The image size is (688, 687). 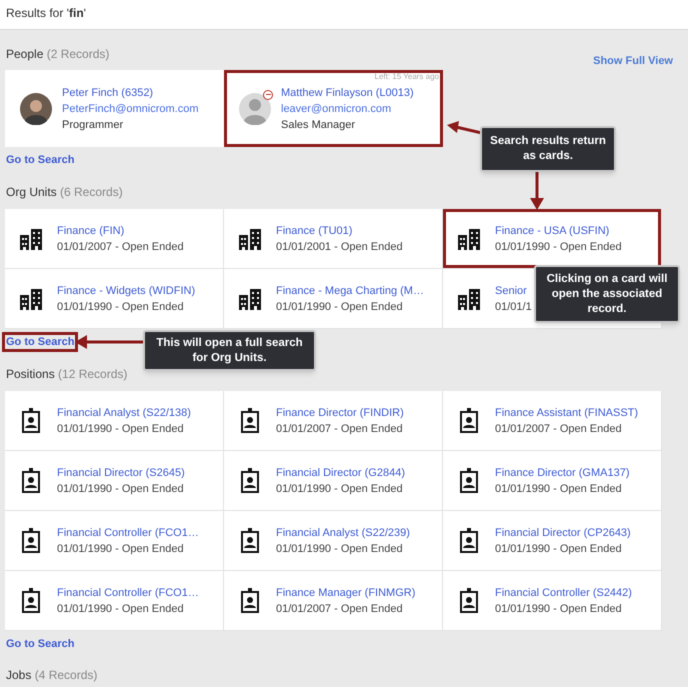 What do you see at coordinates (548, 149) in the screenshot?
I see `callout-tooltip: Search results return as cards.` at bounding box center [548, 149].